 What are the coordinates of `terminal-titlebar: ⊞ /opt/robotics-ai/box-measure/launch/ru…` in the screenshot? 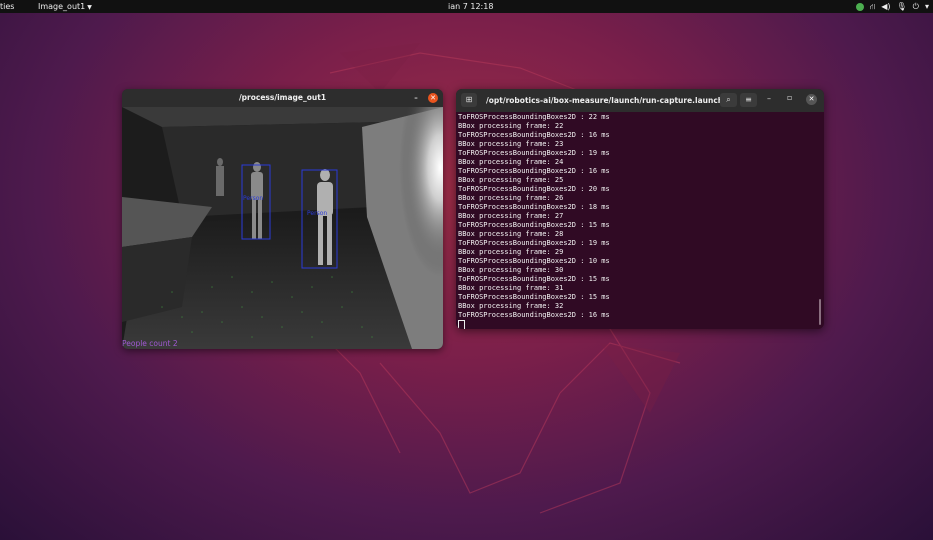 It's located at (640, 100).